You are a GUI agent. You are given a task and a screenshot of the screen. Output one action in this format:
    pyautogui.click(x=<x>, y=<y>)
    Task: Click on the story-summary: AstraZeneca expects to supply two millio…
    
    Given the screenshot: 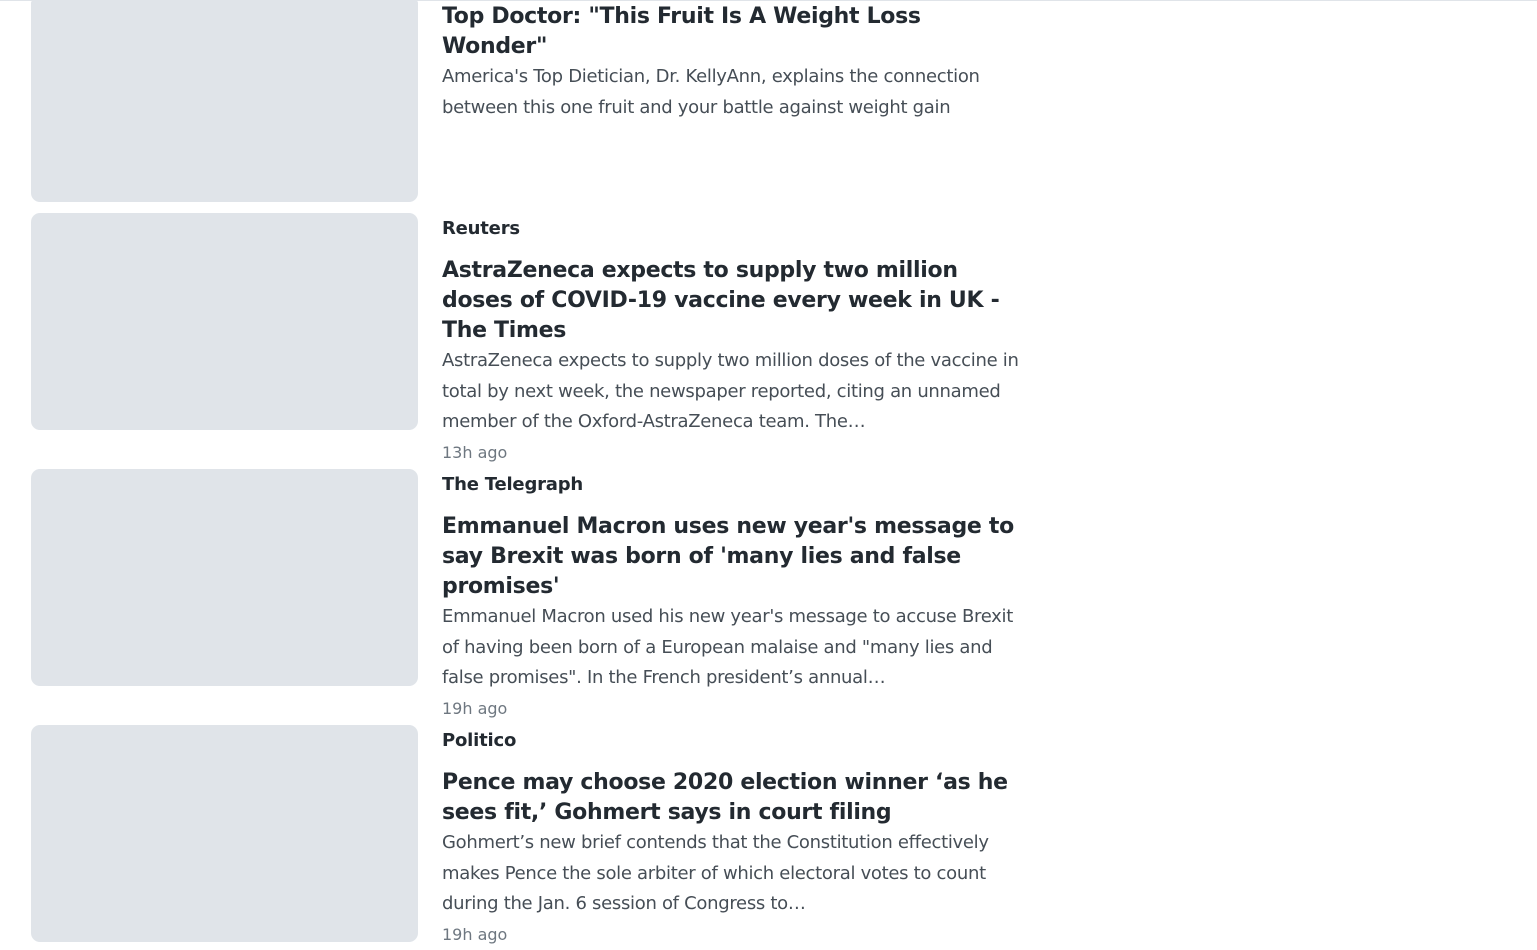 What is the action you would take?
    pyautogui.click(x=730, y=391)
    